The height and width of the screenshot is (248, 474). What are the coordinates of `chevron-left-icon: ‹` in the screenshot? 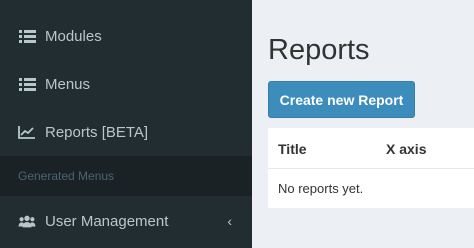 It's located at (229, 221).